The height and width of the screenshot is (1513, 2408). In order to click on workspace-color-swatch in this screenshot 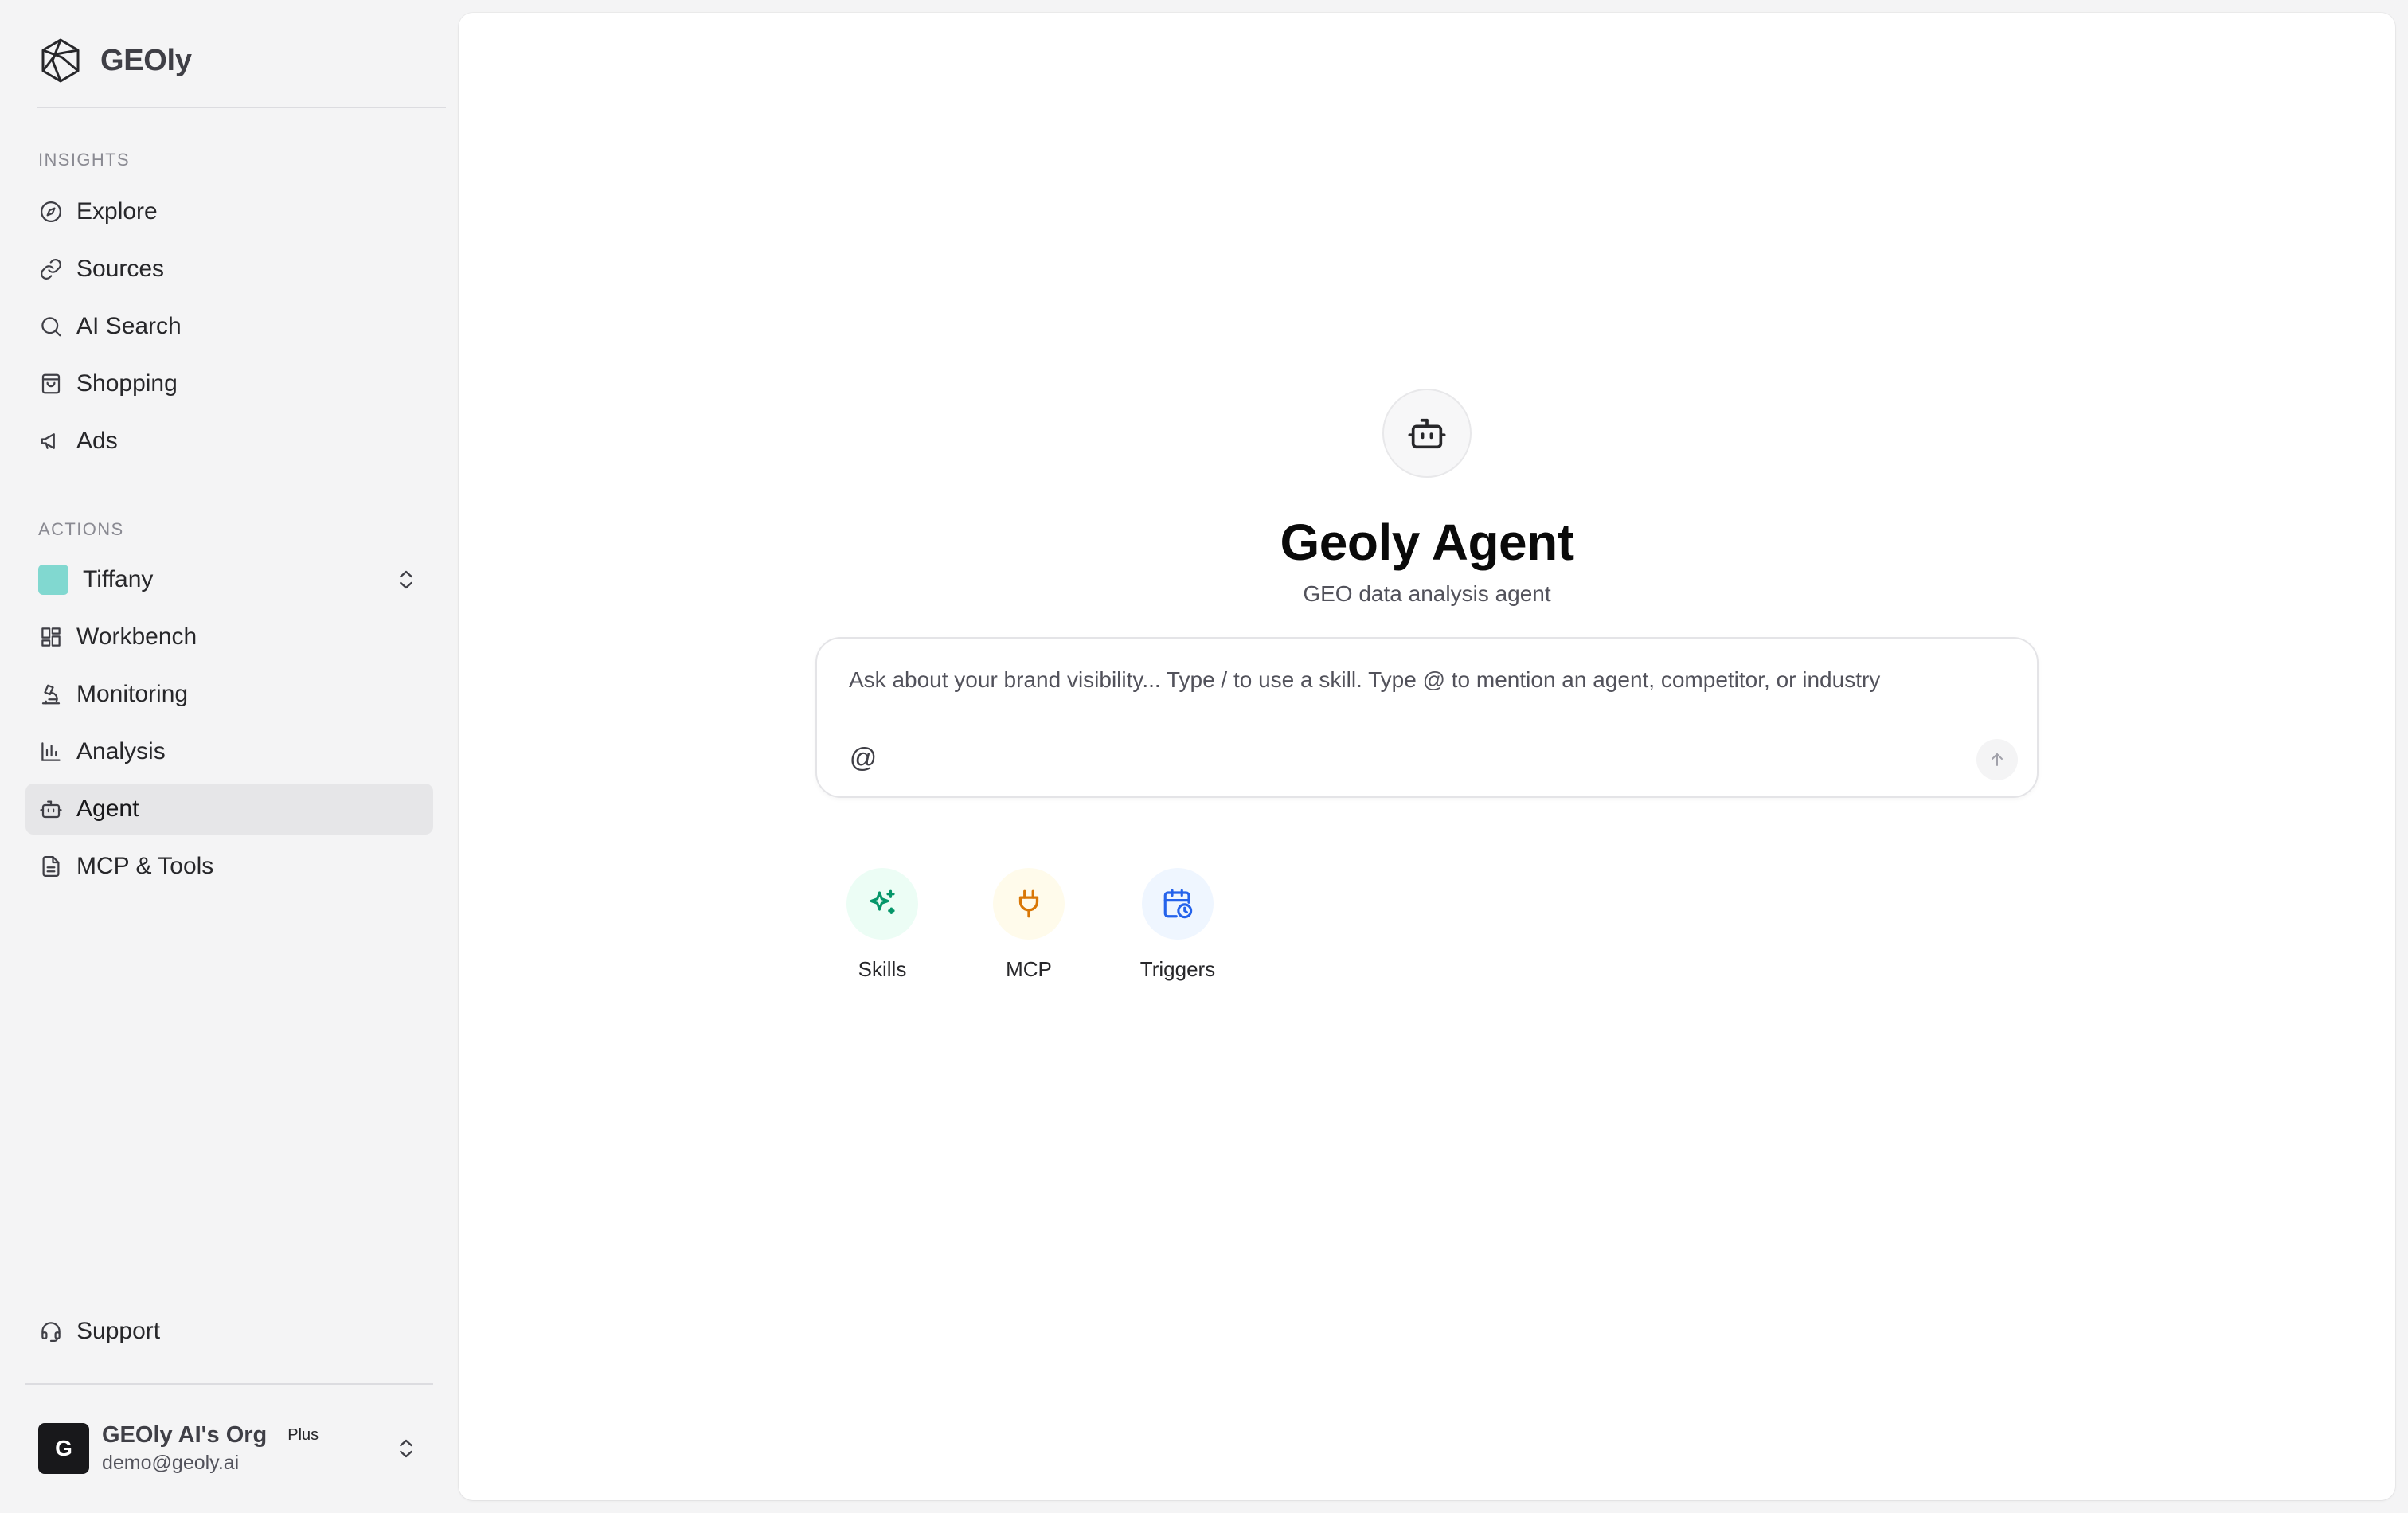, I will do `click(53, 580)`.